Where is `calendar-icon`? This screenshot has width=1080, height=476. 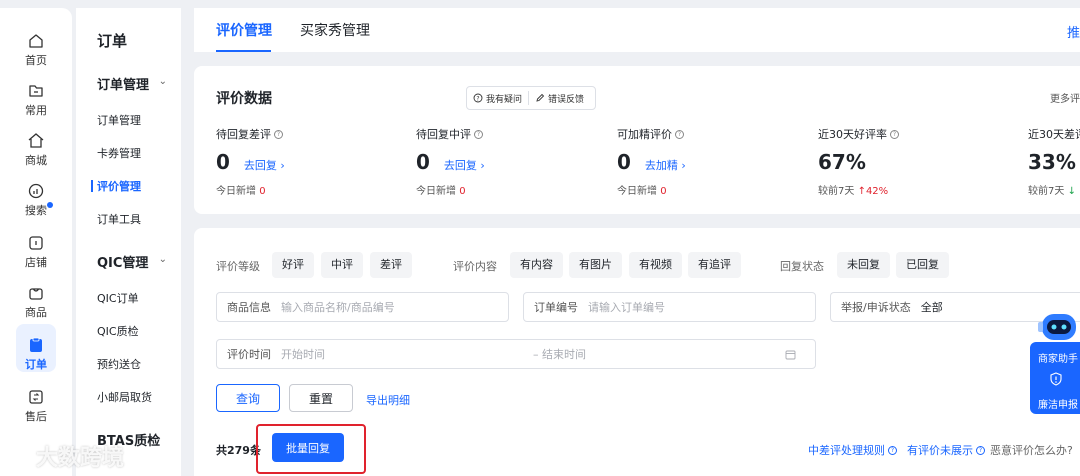 calendar-icon is located at coordinates (790, 354).